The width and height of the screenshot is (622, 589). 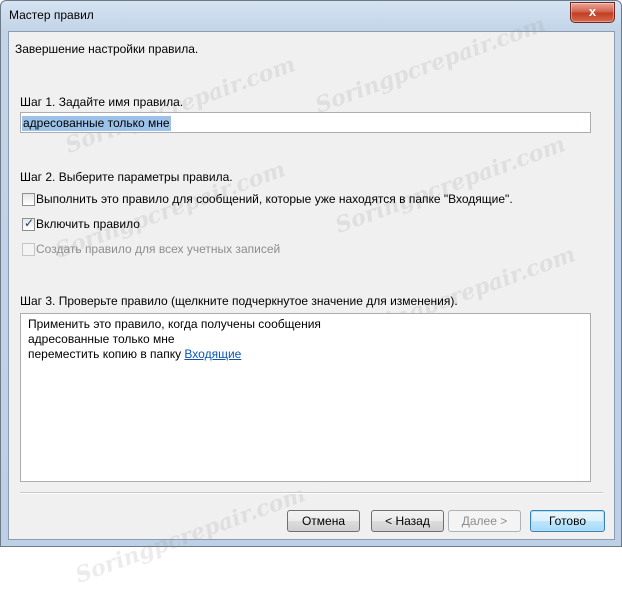 I want to click on rule-description-action: переместить копию в папку Входящие, so click(x=134, y=354).